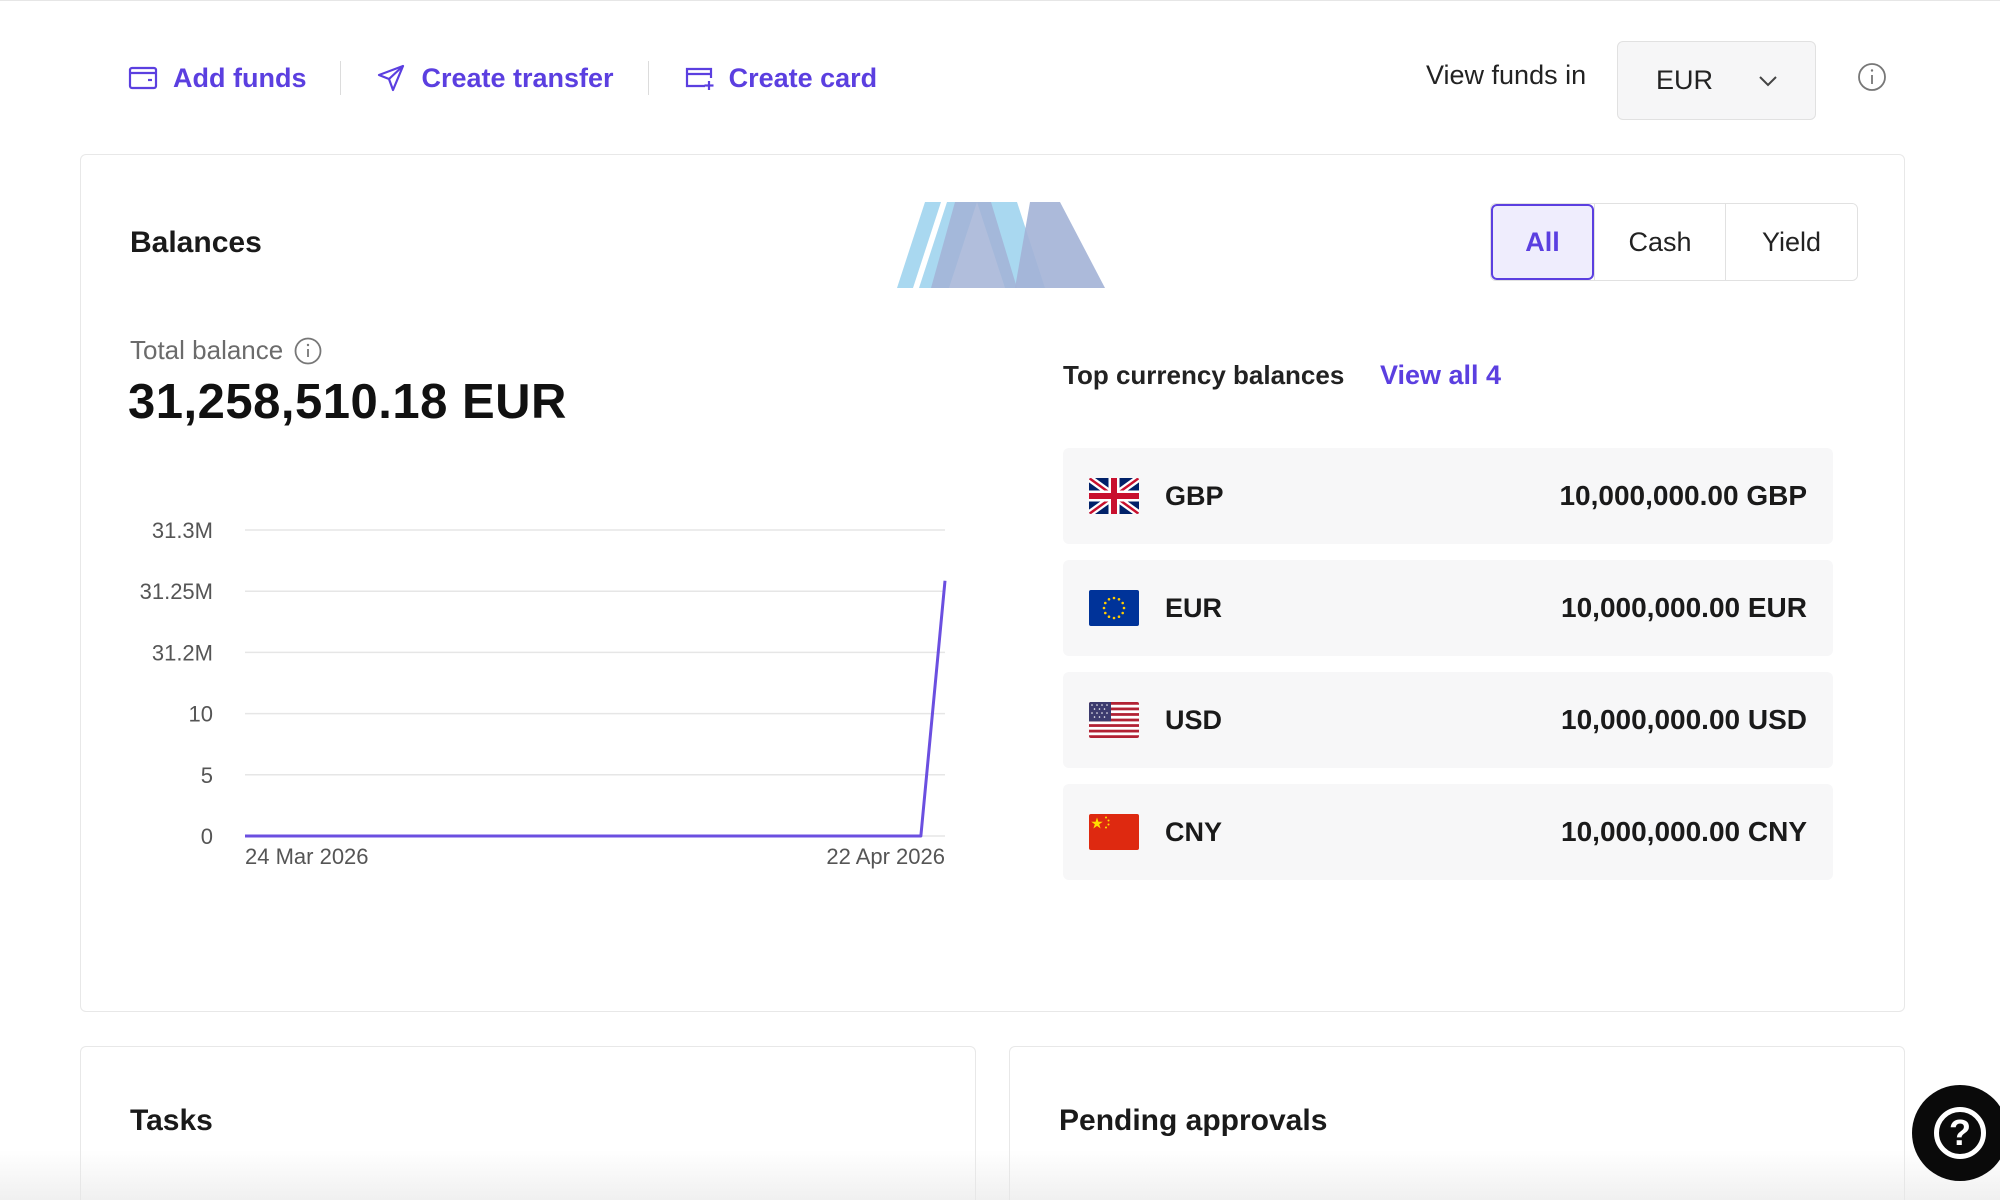 This screenshot has width=2000, height=1200. I want to click on series-line, so click(596, 709).